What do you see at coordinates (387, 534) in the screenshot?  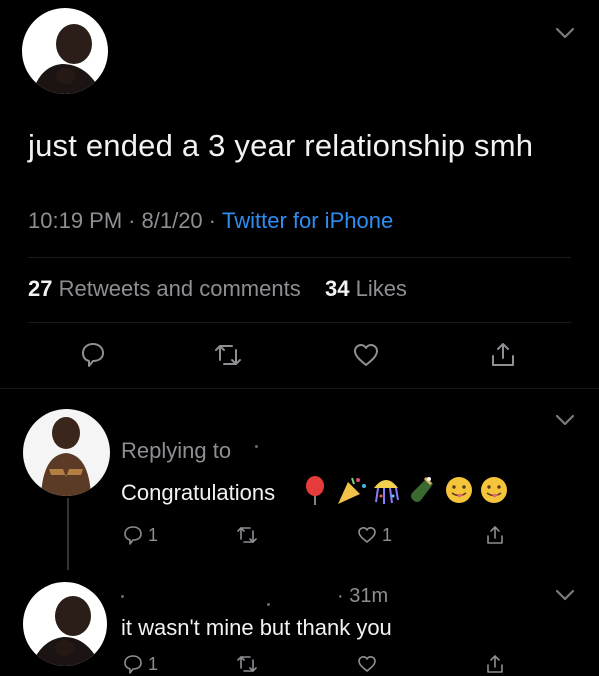 I see `like-count: 1` at bounding box center [387, 534].